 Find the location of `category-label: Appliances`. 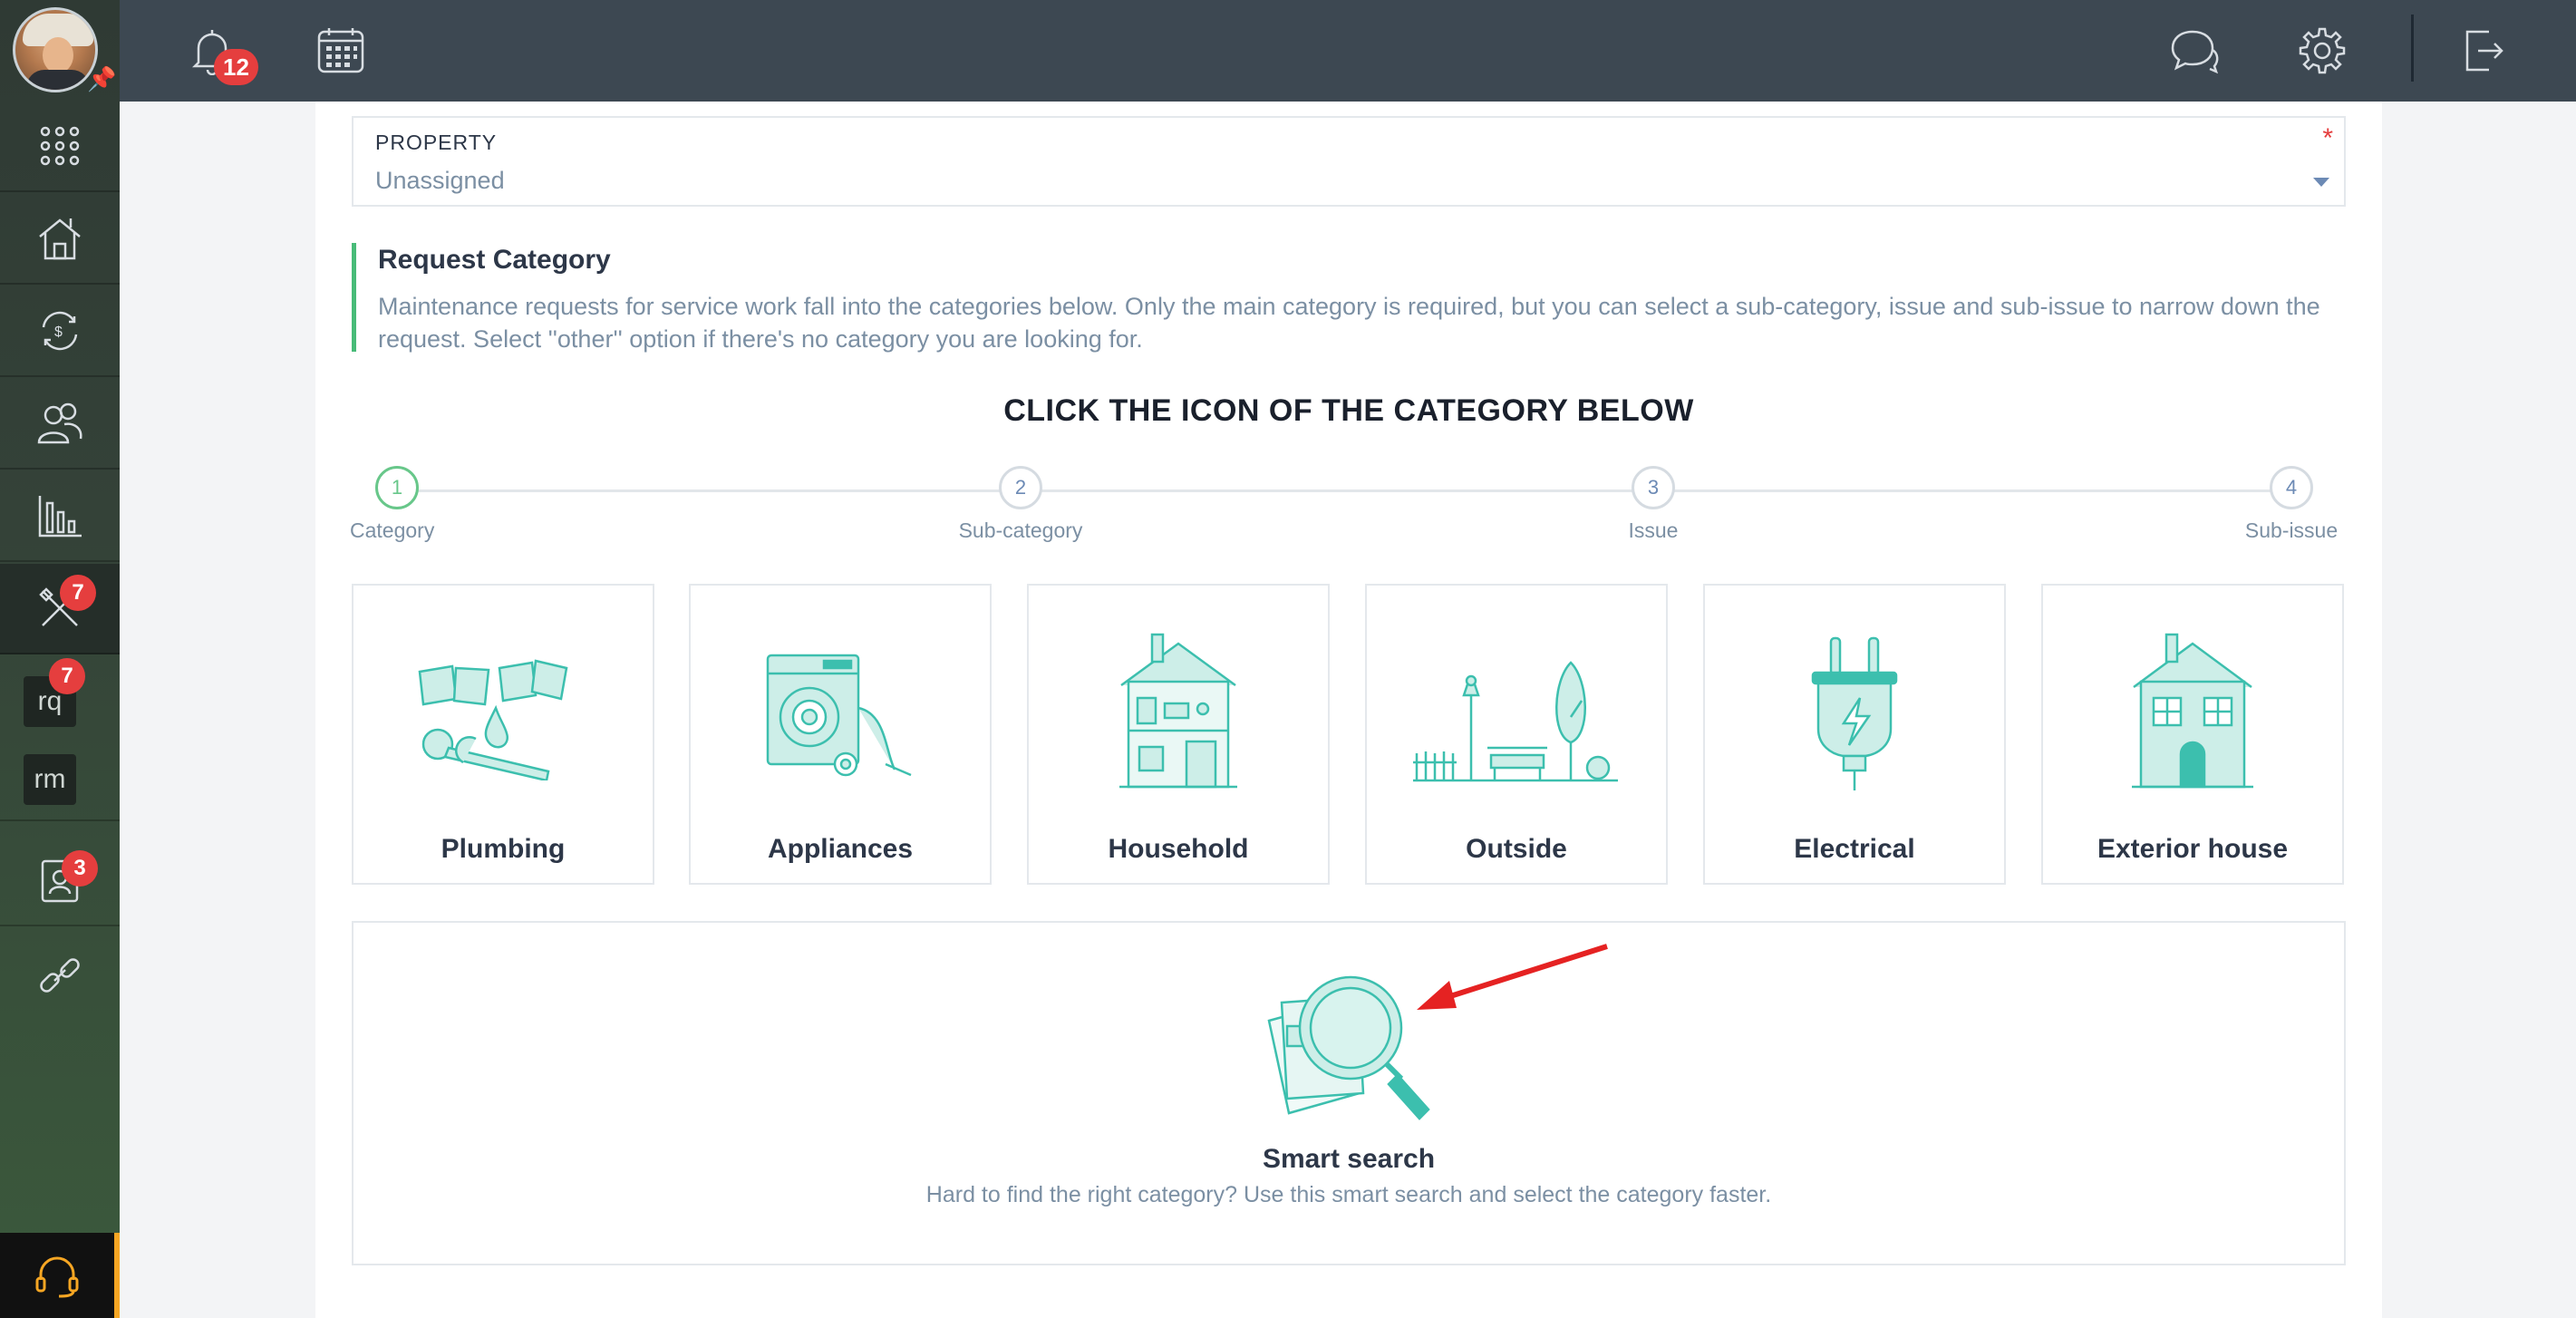

category-label: Appliances is located at coordinates (840, 849).